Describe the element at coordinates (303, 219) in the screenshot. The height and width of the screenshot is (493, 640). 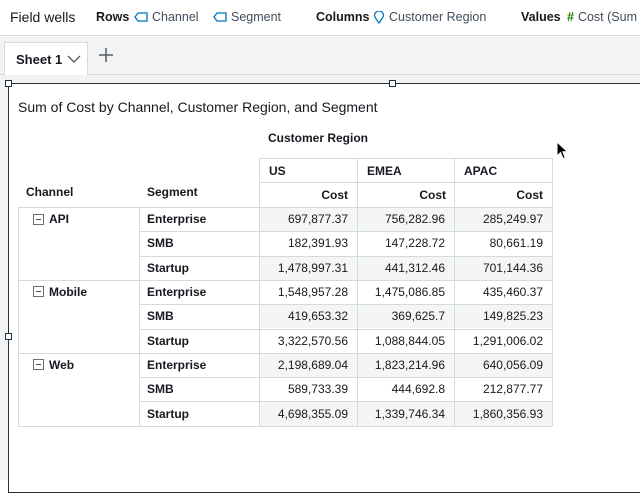
I see `value-cell: 697,877.37` at that location.